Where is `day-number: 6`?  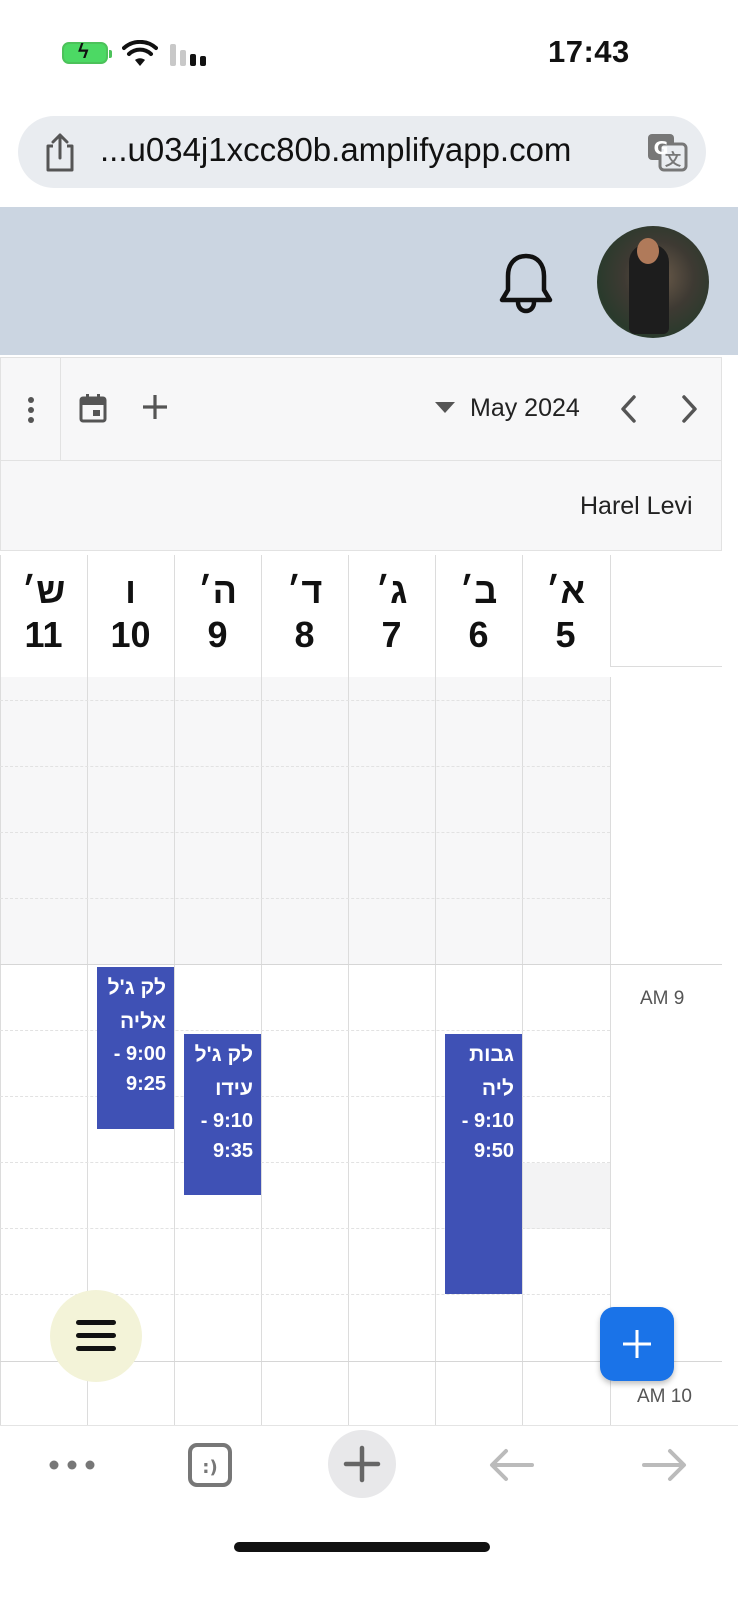
day-number: 6 is located at coordinates (478, 634).